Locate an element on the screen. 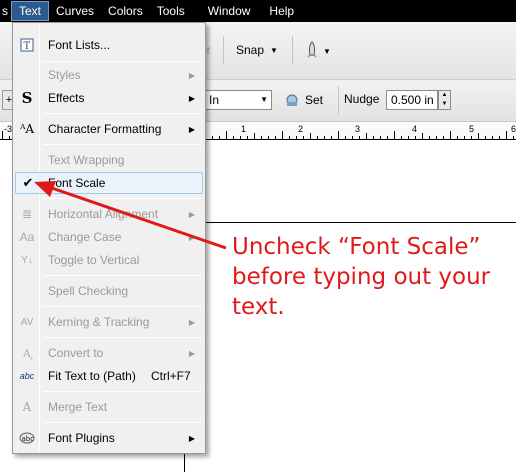 This screenshot has width=516, height=472. menu-item-change-case: Aa Change Case ▶ is located at coordinates (109, 237).